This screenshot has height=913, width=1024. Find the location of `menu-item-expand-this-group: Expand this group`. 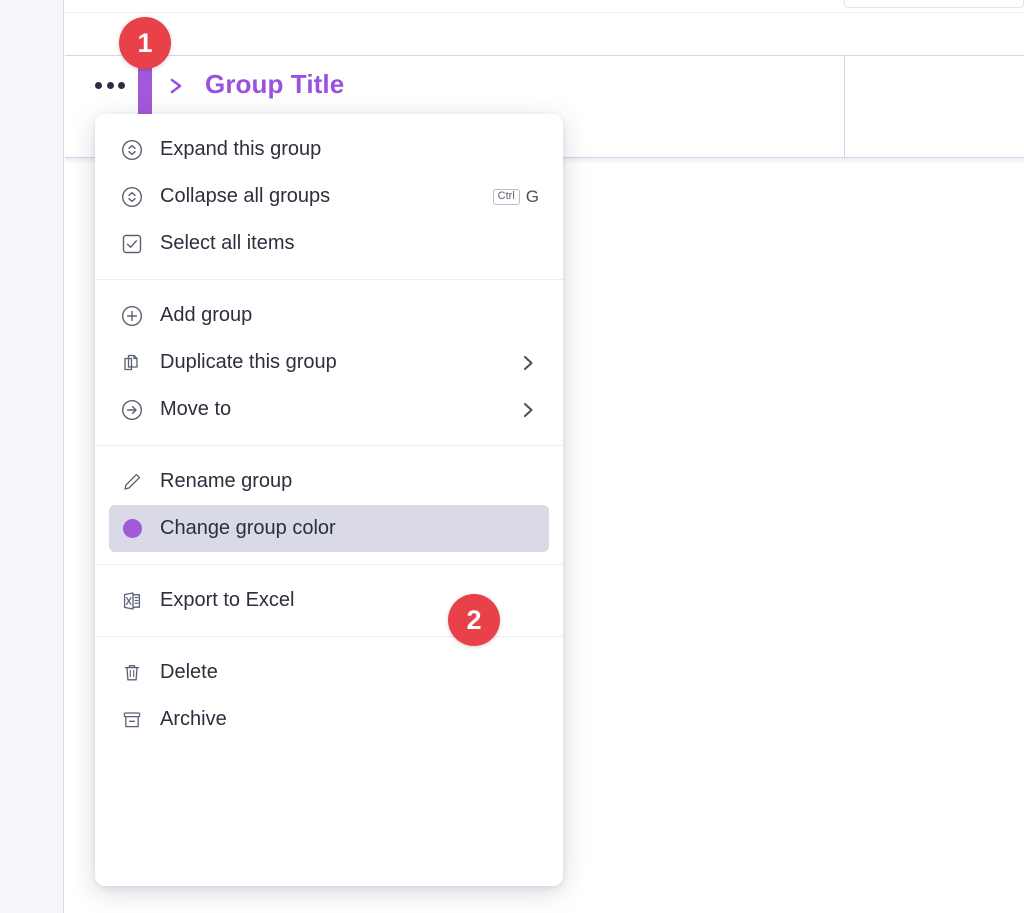

menu-item-expand-this-group: Expand this group is located at coordinates (329, 149).